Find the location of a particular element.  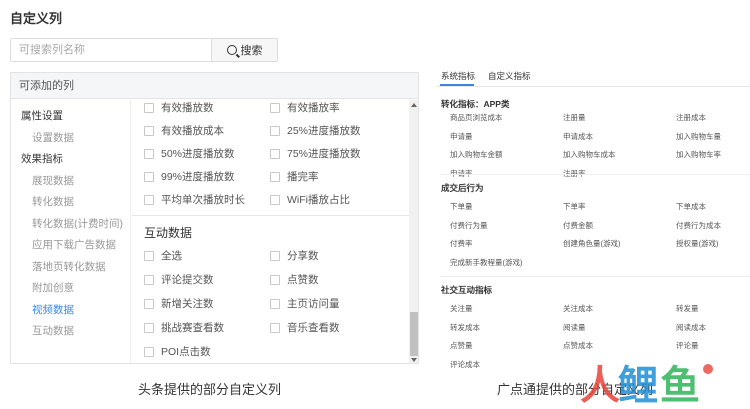

metric-item: 申请量 is located at coordinates (461, 136).